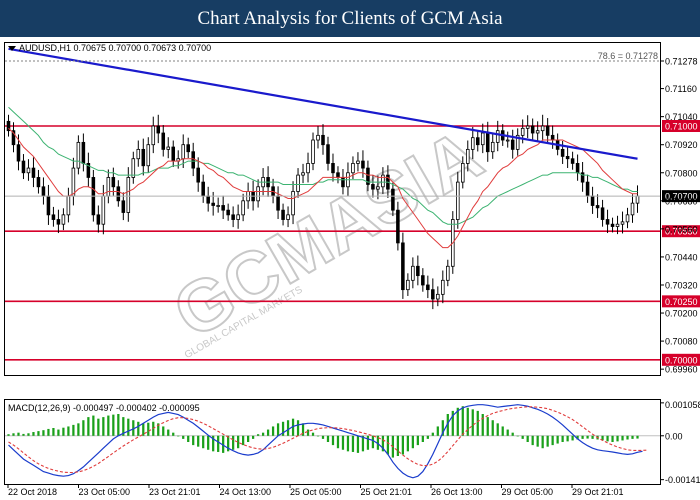 The image size is (700, 500). What do you see at coordinates (680, 442) in the screenshot?
I see `macd-axis: 0.001058 0.00 -0.001410` at bounding box center [680, 442].